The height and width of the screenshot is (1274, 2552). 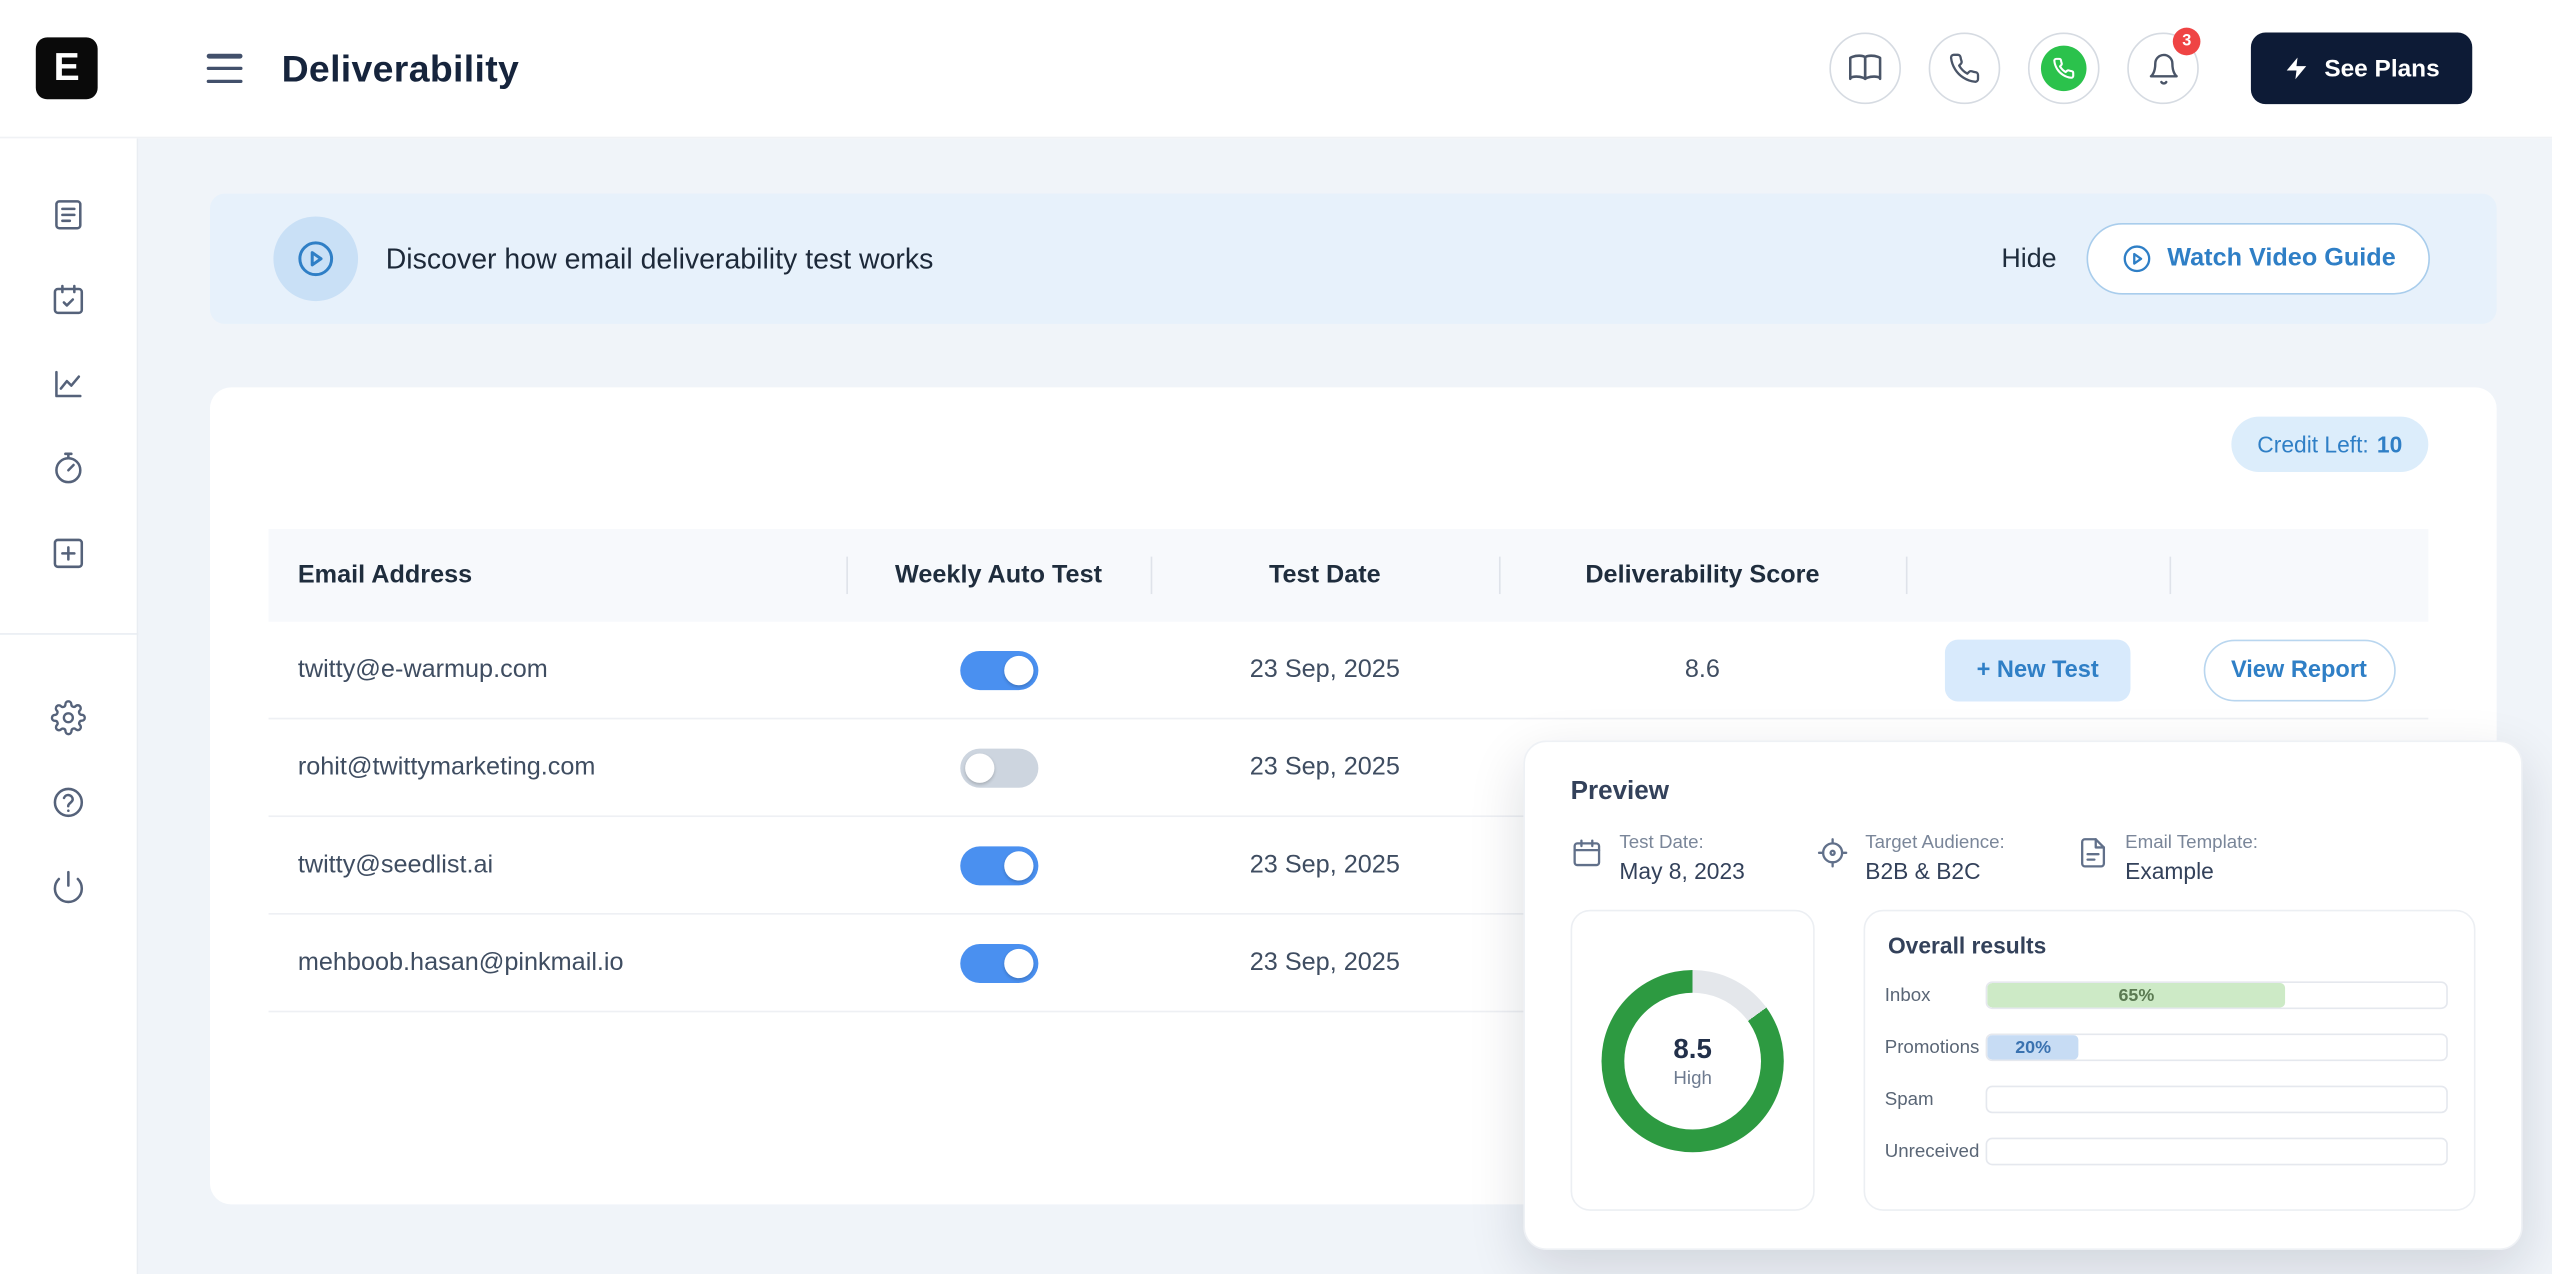 I want to click on preview-title: Preview, so click(x=1620, y=791).